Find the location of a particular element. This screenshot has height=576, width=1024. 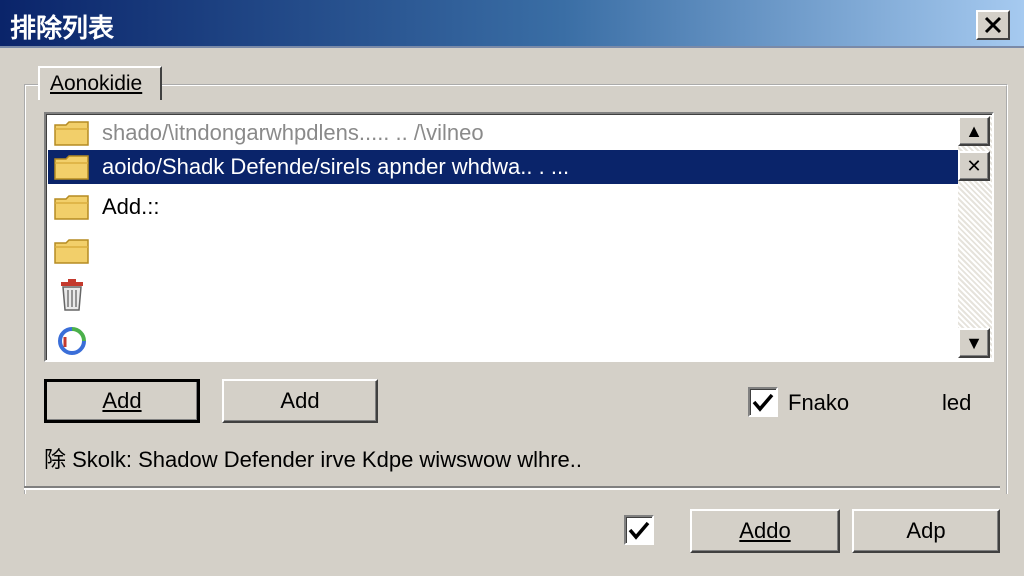

list-item: Add.:: is located at coordinates (103, 207).